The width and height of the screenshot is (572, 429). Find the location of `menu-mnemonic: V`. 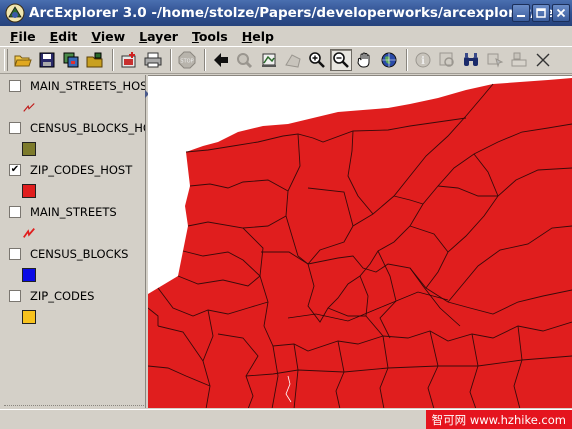

menu-mnemonic: V is located at coordinates (96, 36).